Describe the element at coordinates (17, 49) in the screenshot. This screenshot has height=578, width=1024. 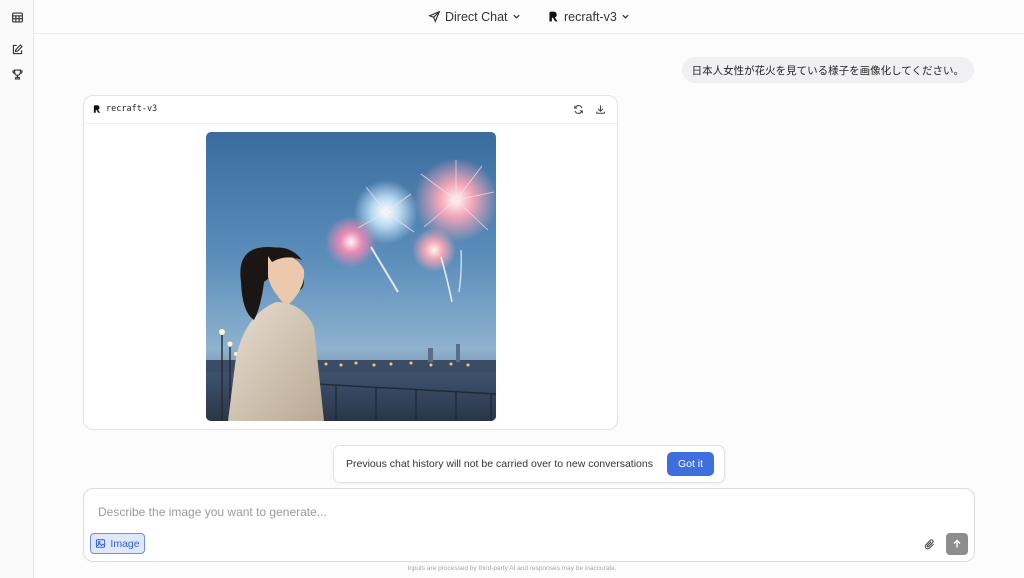
I see `edit-icon` at that location.